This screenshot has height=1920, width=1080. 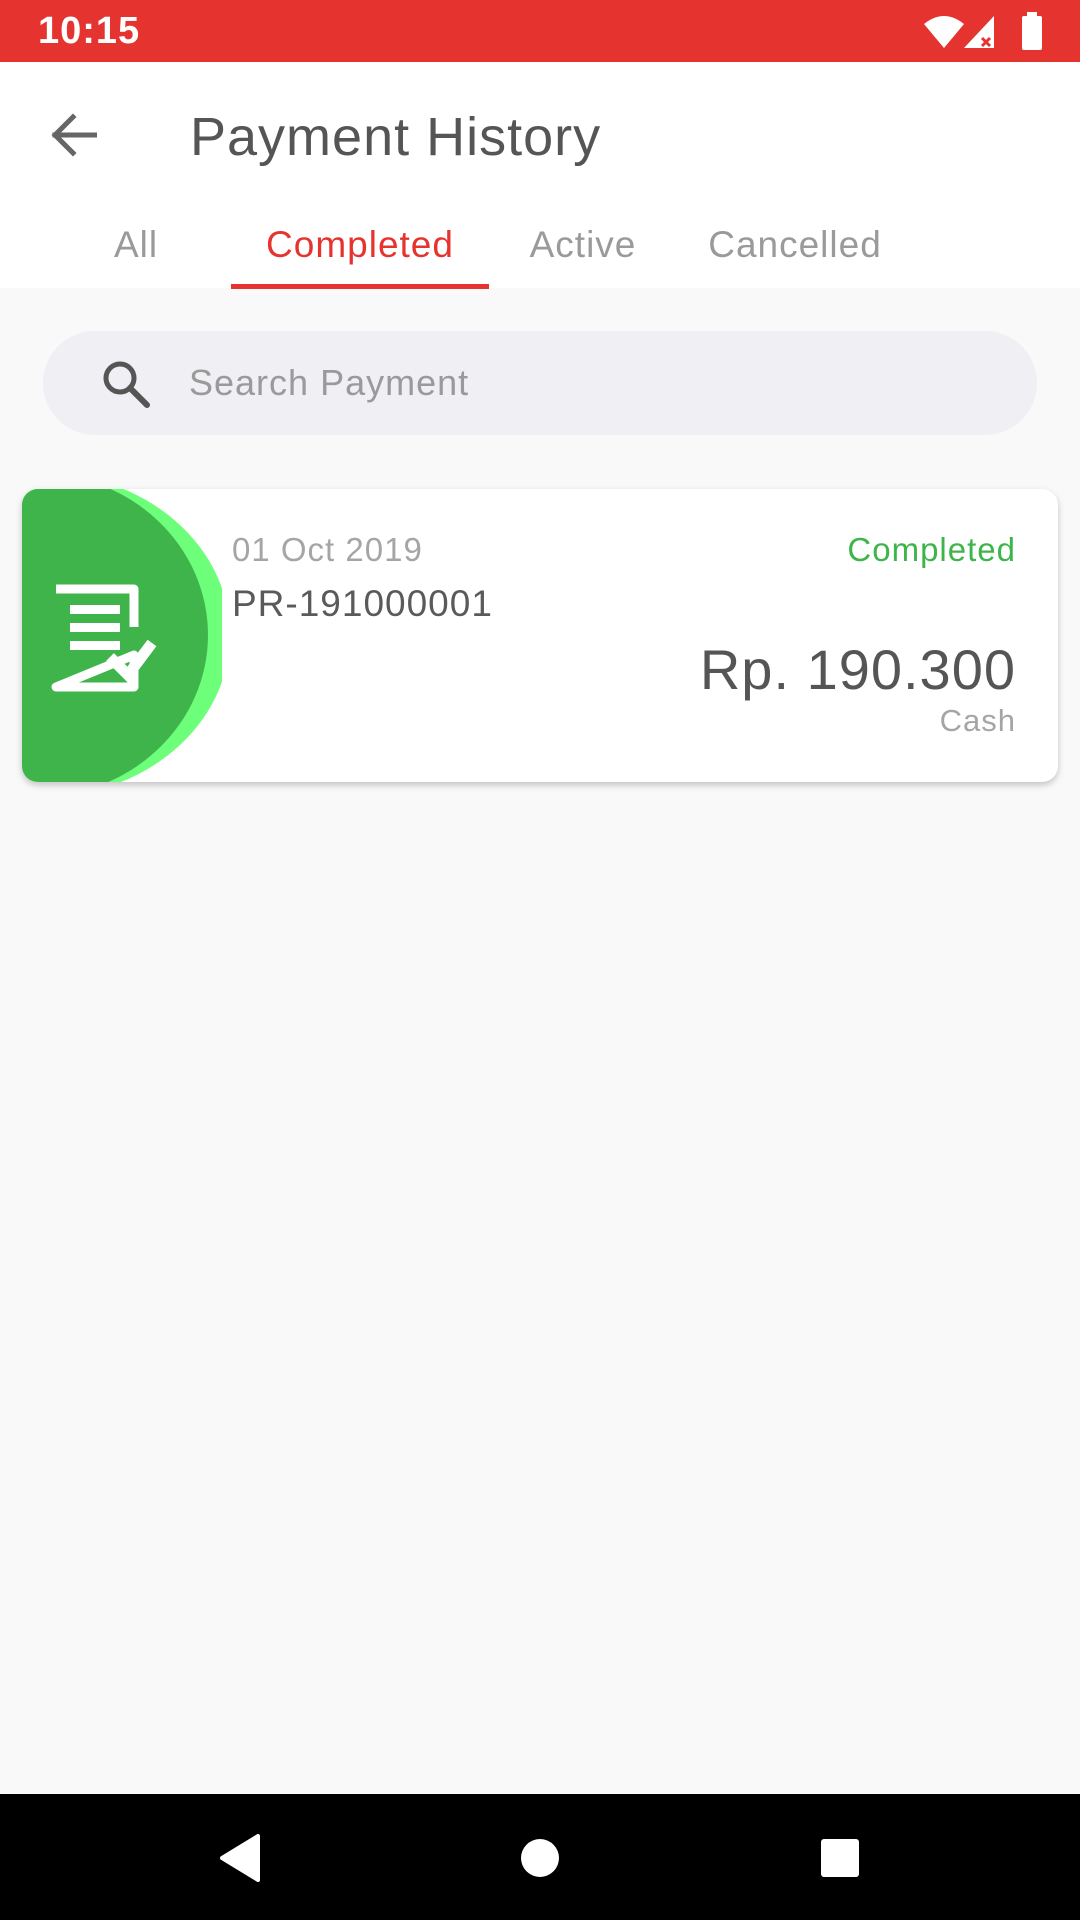 I want to click on home-circle-icon, so click(x=540, y=1858).